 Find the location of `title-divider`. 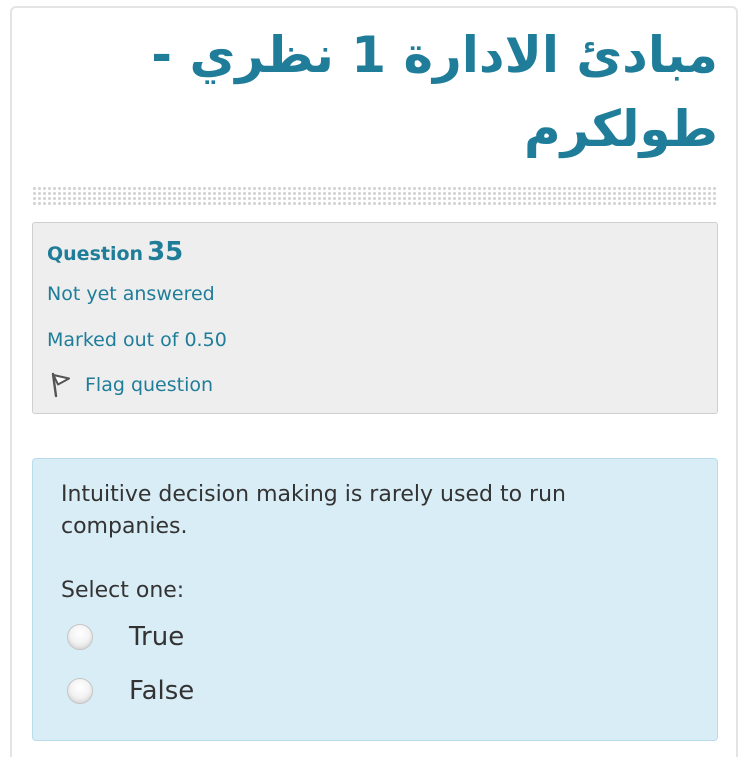

title-divider is located at coordinates (374, 196).